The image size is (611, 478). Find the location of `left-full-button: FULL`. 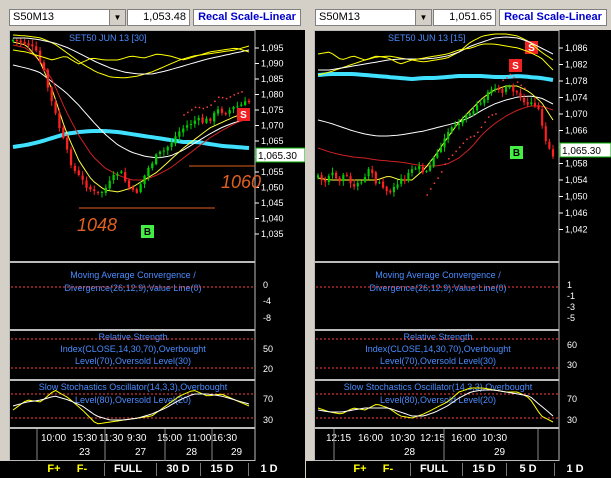

left-full-button: FULL is located at coordinates (128, 469).